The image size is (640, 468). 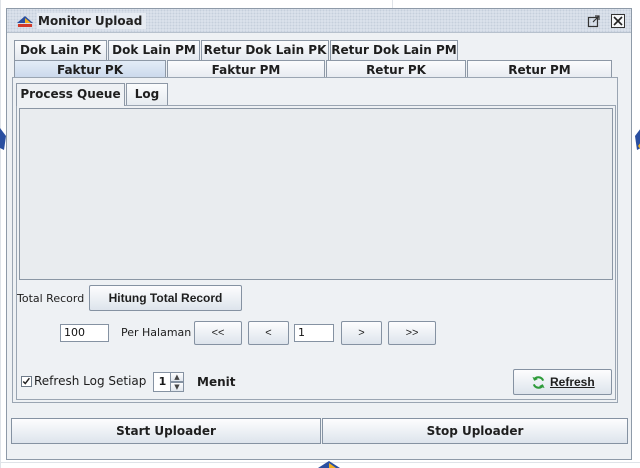 I want to click on refresh-log-label: Refresh Log Setiap, so click(x=90, y=381).